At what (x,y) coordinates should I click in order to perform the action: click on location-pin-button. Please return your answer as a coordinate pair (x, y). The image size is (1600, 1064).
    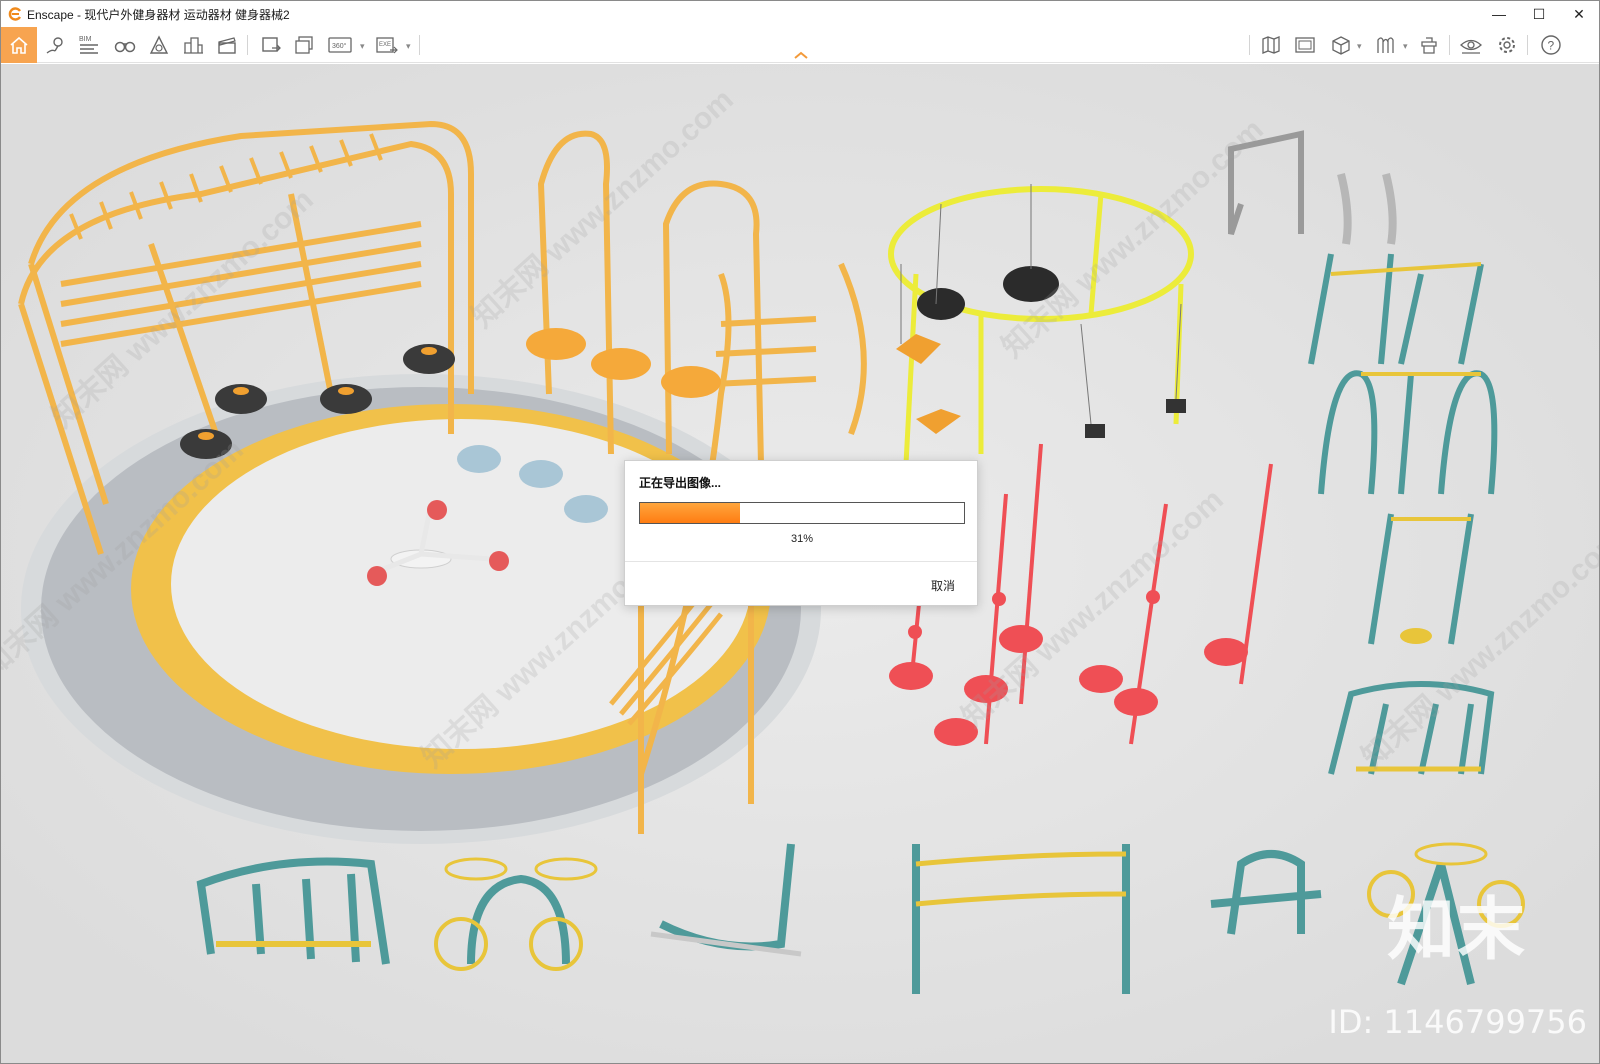
    Looking at the image, I should click on (55, 45).